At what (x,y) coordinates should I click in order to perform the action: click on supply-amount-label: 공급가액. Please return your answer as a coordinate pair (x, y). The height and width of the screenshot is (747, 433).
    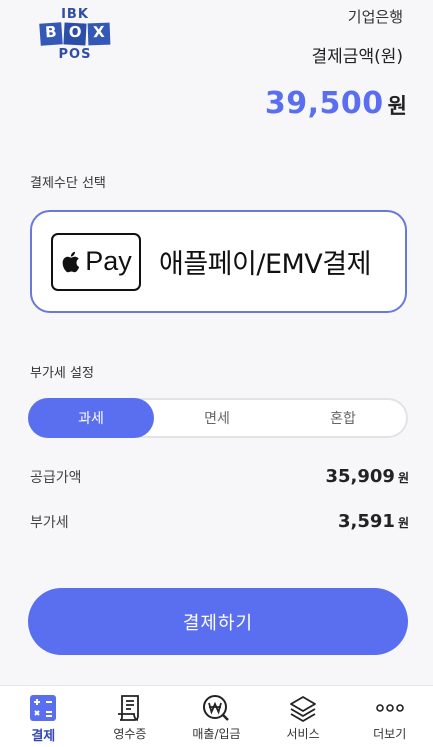
    Looking at the image, I should click on (56, 478).